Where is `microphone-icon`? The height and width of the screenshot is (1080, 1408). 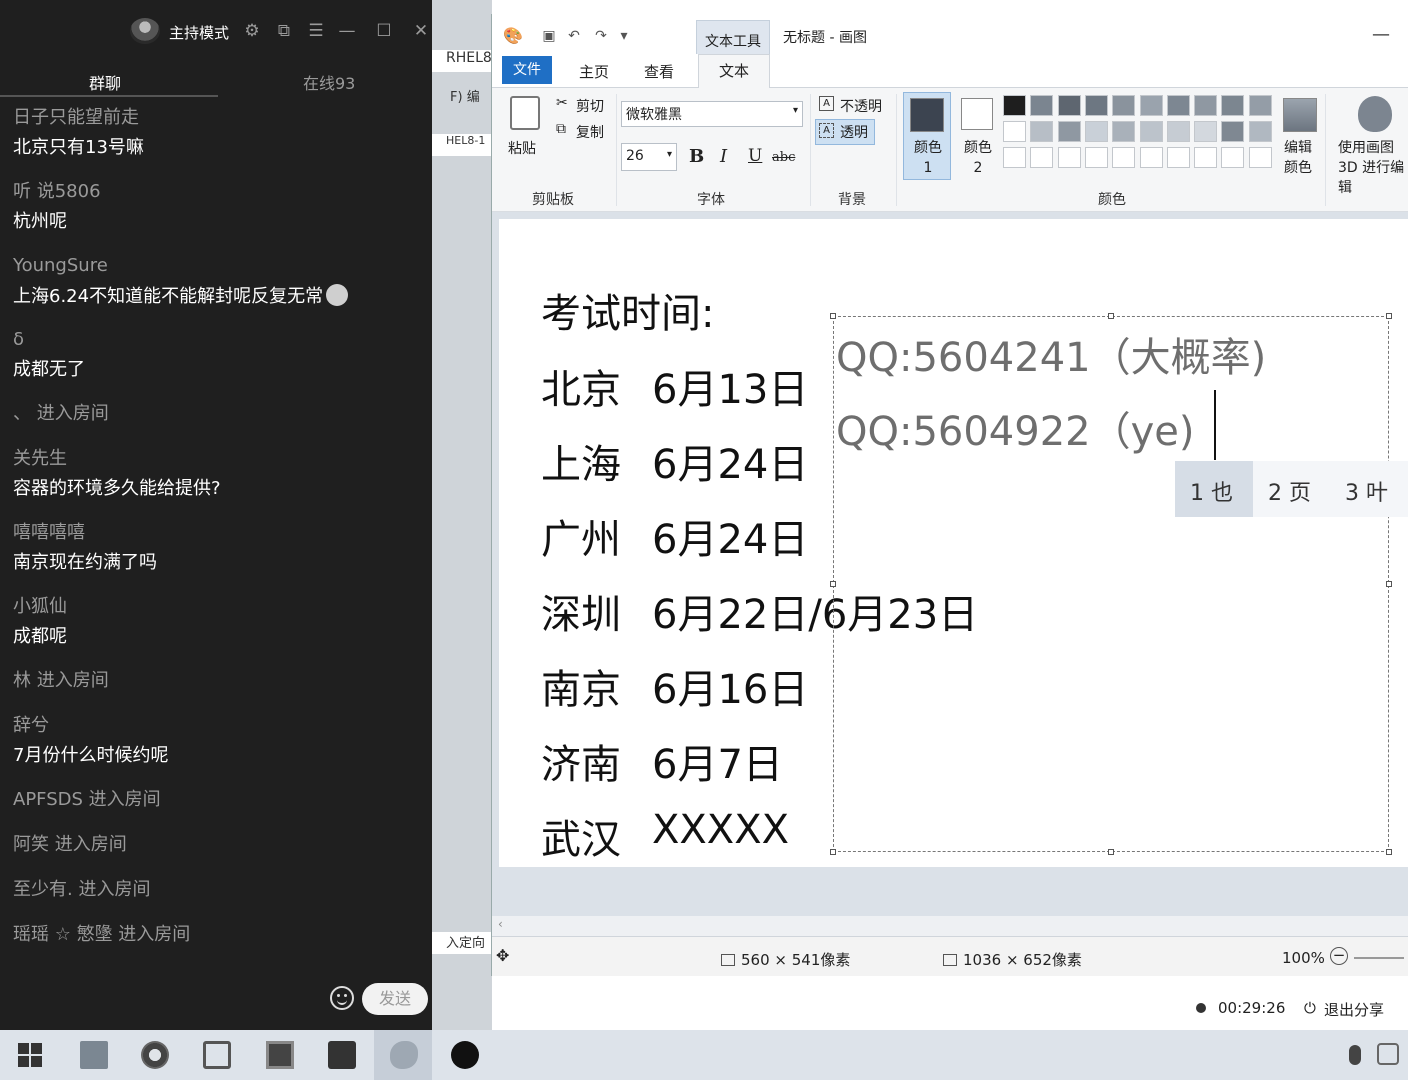 microphone-icon is located at coordinates (1355, 1055).